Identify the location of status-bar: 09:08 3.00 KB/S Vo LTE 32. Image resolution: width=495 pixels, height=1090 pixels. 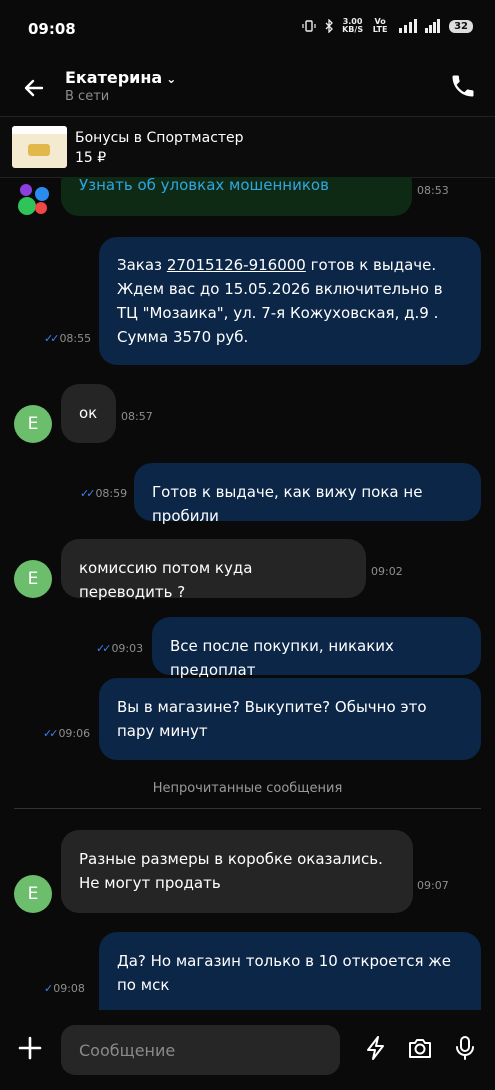
(247, 29).